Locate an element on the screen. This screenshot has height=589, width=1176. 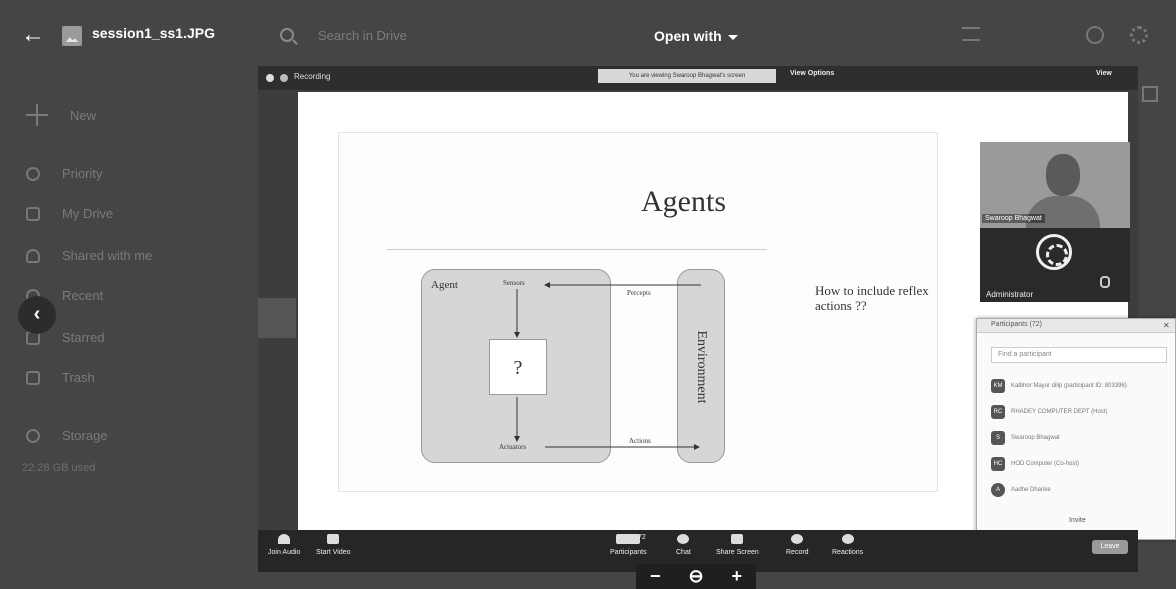
sidebar-item-priority: Priority is located at coordinates (64, 173).